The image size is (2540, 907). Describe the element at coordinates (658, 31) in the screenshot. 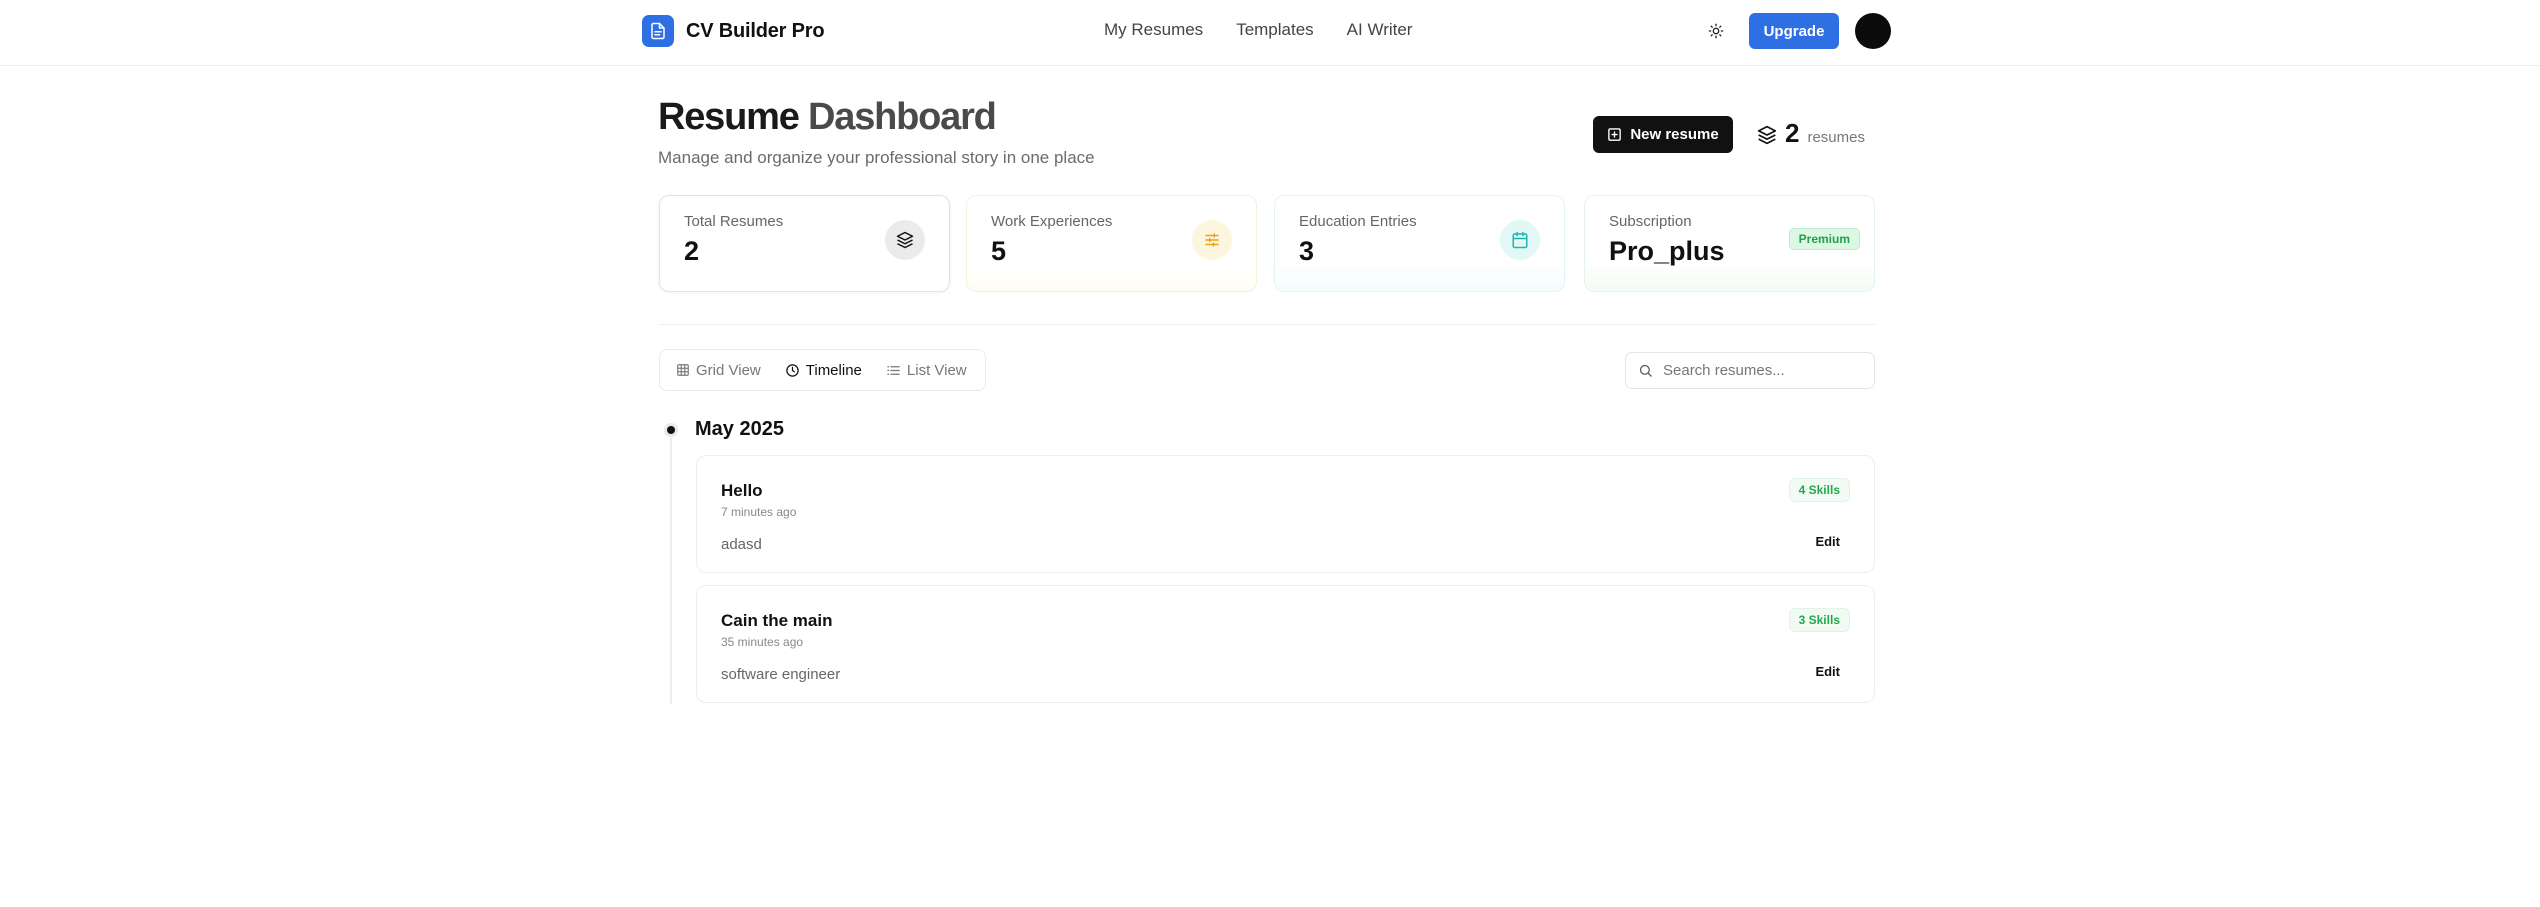

I see `document-icon` at that location.